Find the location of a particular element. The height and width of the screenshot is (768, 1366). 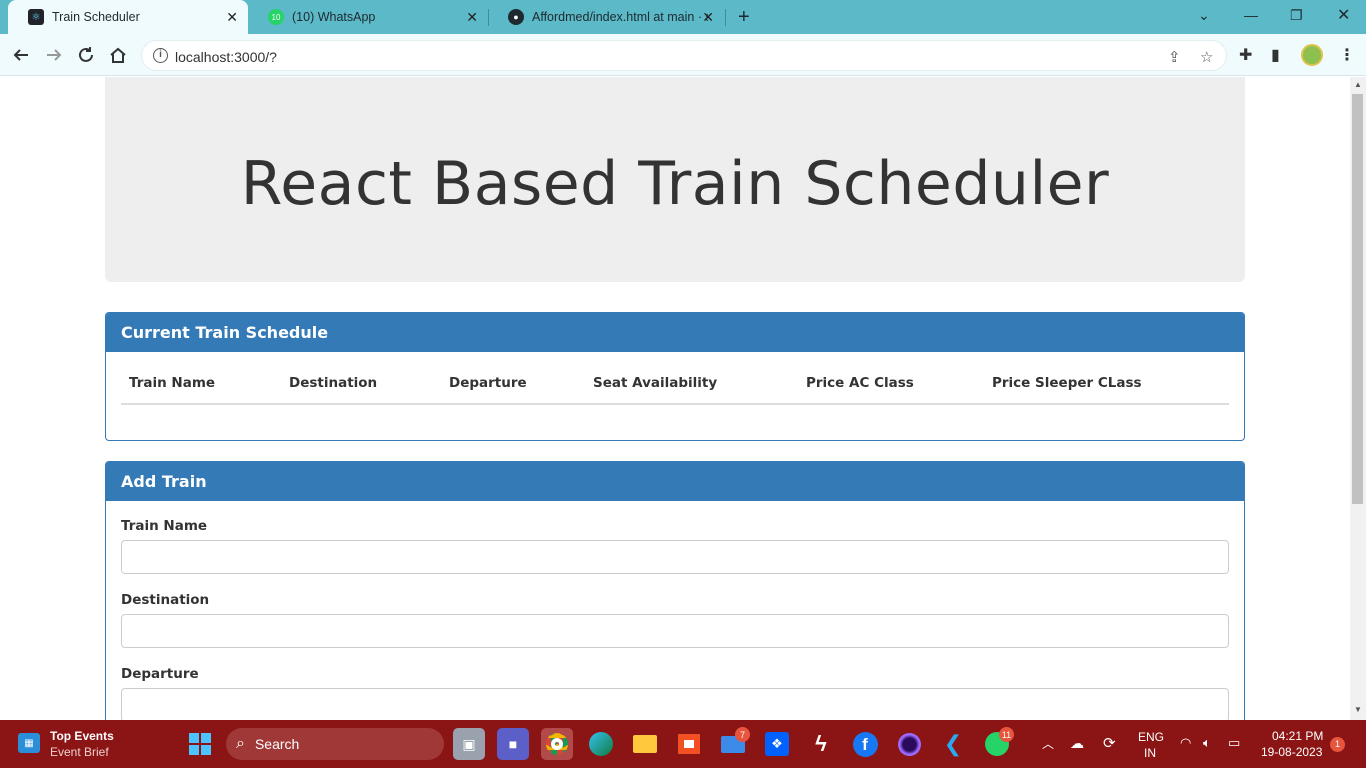

address-bar: i localhost:3000/? ⇪ ☆ is located at coordinates (684, 55).